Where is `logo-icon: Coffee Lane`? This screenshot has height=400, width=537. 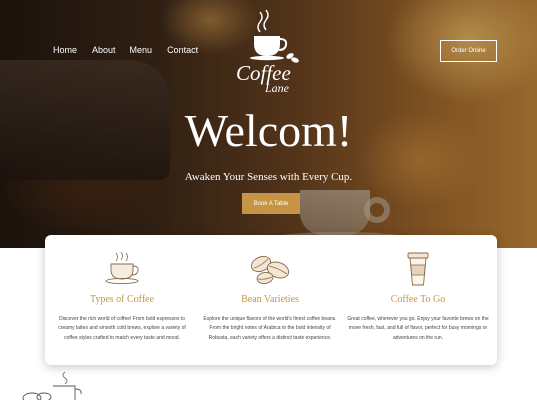
logo-icon: Coffee Lane is located at coordinates (267, 51).